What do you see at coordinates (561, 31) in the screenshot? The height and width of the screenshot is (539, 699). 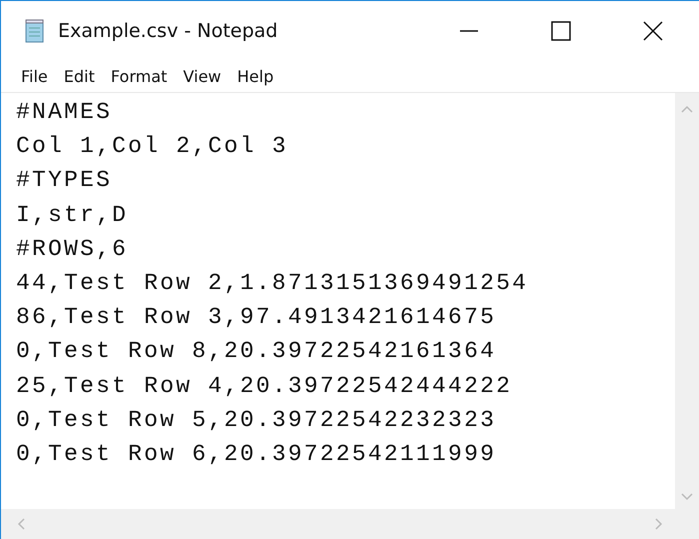 I see `maximize-icon` at bounding box center [561, 31].